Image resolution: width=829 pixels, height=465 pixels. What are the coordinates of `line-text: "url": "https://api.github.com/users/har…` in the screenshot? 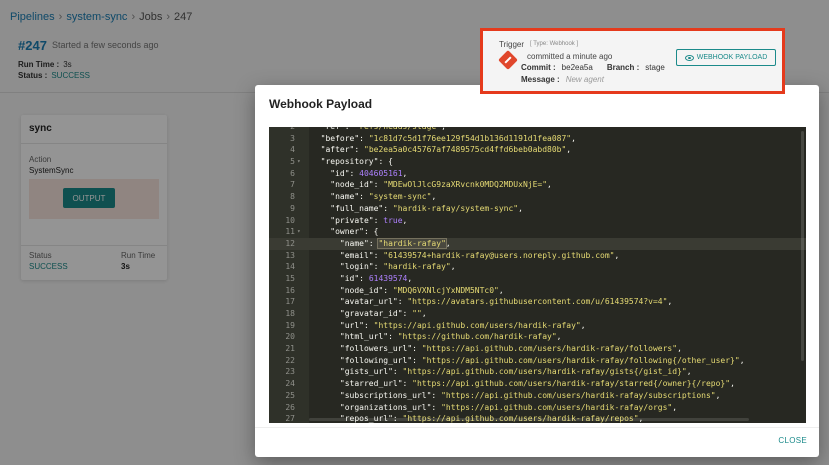 It's located at (462, 325).